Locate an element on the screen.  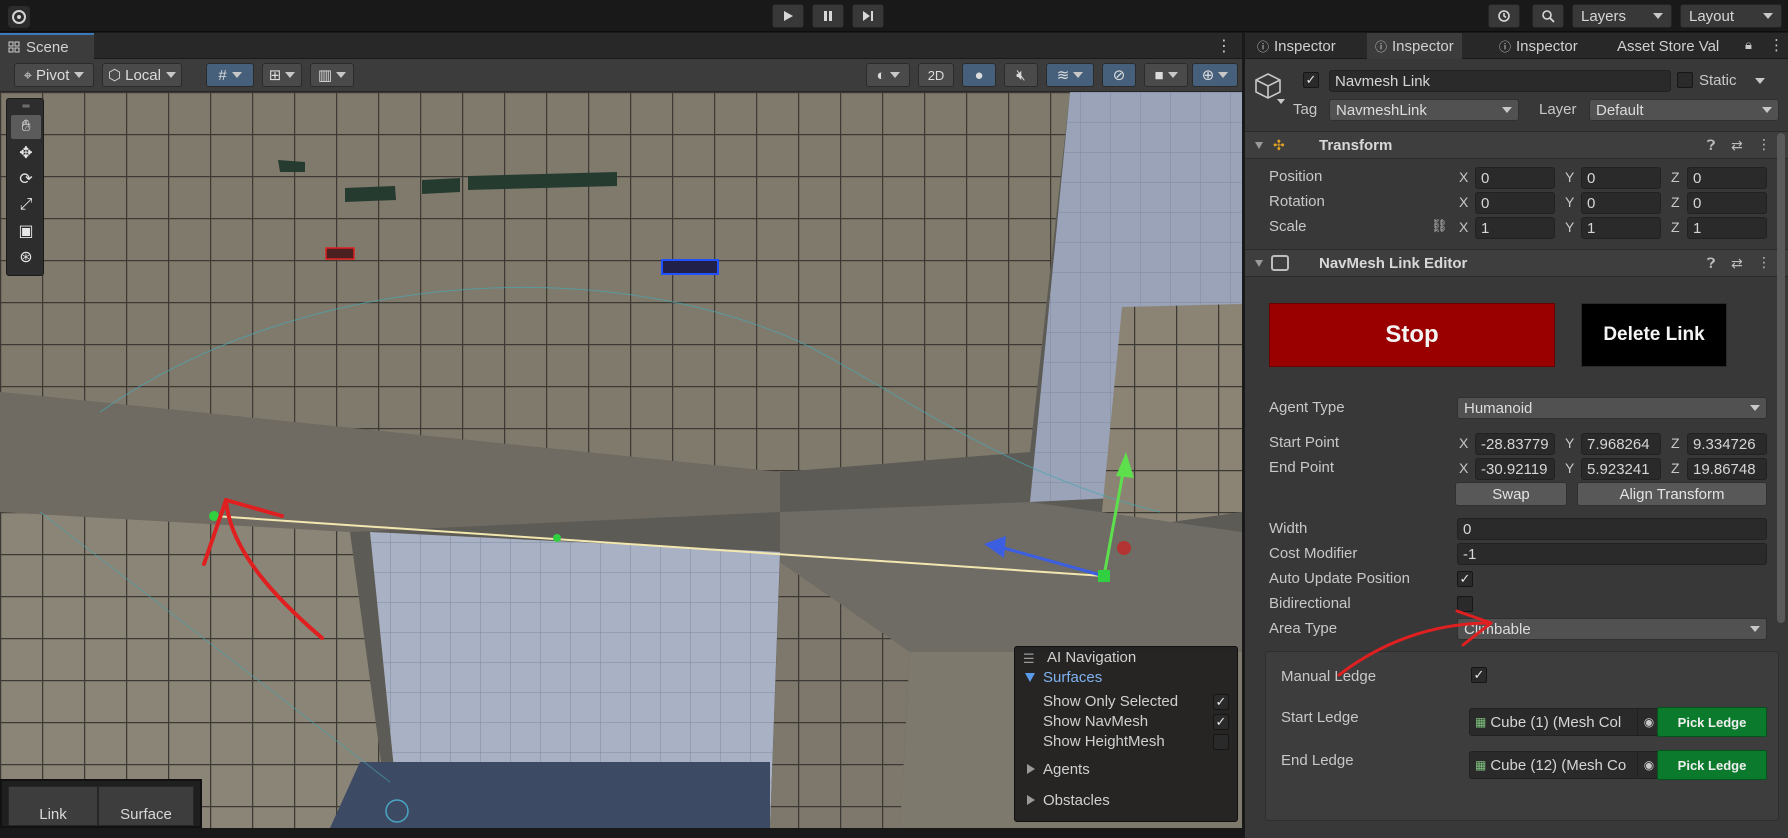
static-checkbox is located at coordinates (1685, 80).